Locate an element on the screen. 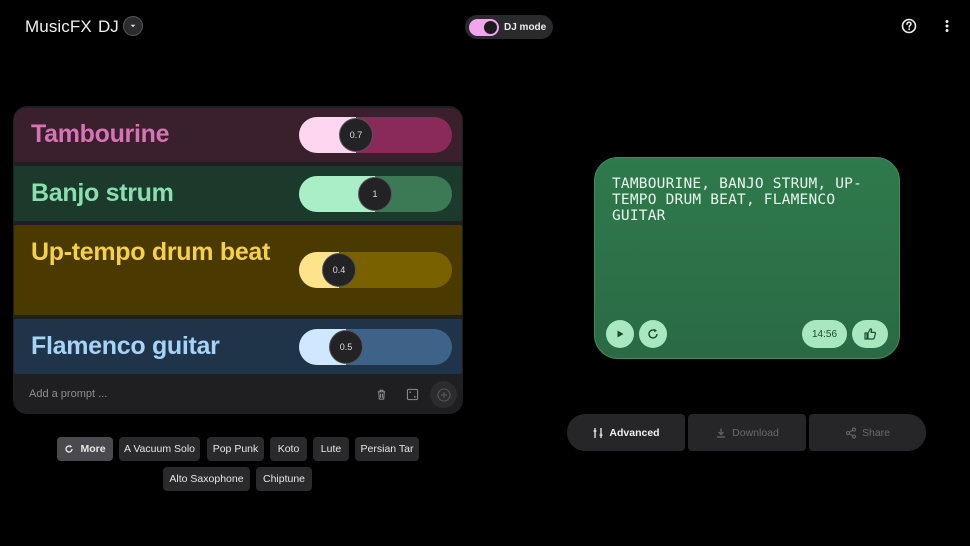 This screenshot has width=970, height=546. suggestion-chip: Alto Saxophone is located at coordinates (206, 479).